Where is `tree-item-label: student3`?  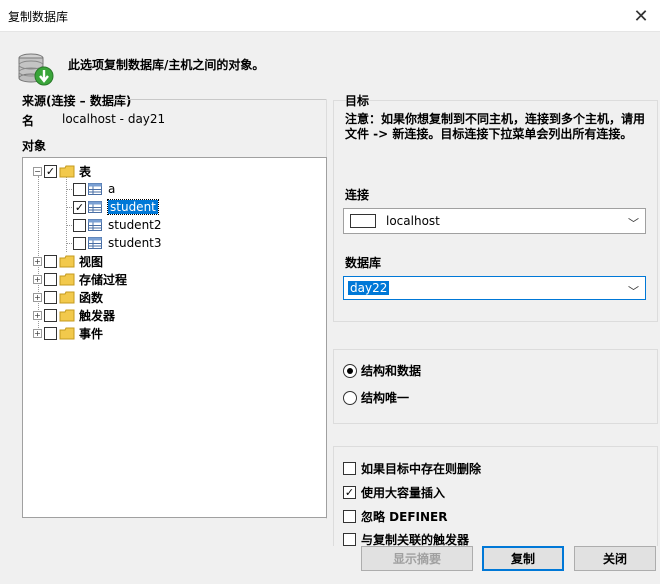 tree-item-label: student3 is located at coordinates (135, 243).